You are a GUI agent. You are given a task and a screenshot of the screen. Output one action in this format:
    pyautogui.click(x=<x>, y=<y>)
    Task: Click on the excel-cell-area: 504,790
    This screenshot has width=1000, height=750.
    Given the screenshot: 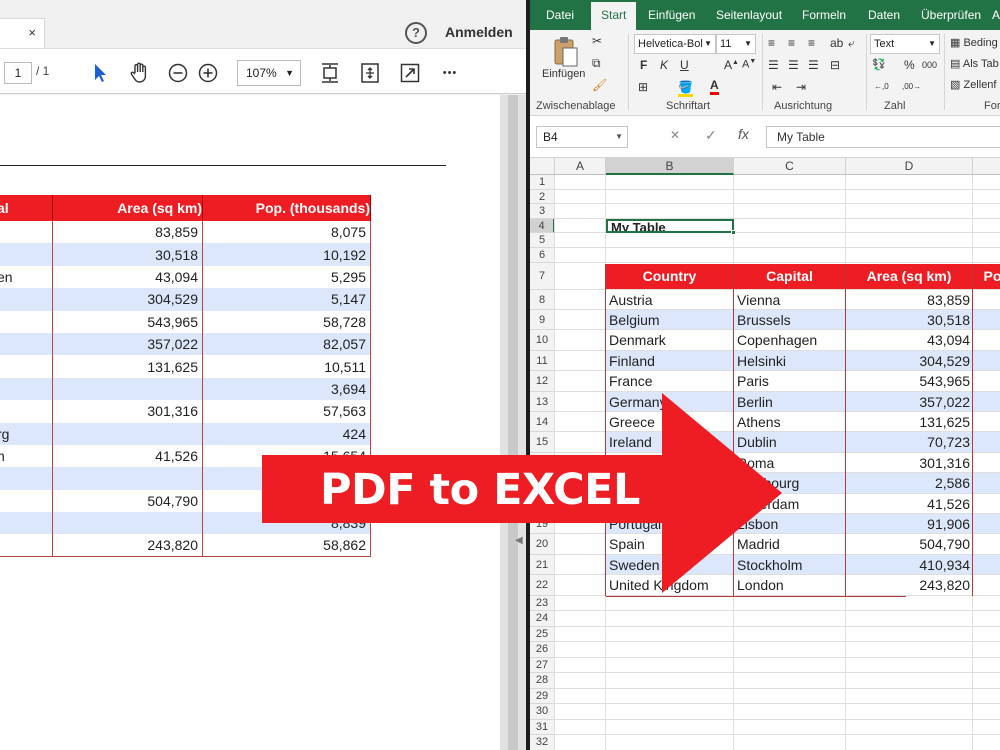 What is the action you would take?
    pyautogui.click(x=909, y=544)
    